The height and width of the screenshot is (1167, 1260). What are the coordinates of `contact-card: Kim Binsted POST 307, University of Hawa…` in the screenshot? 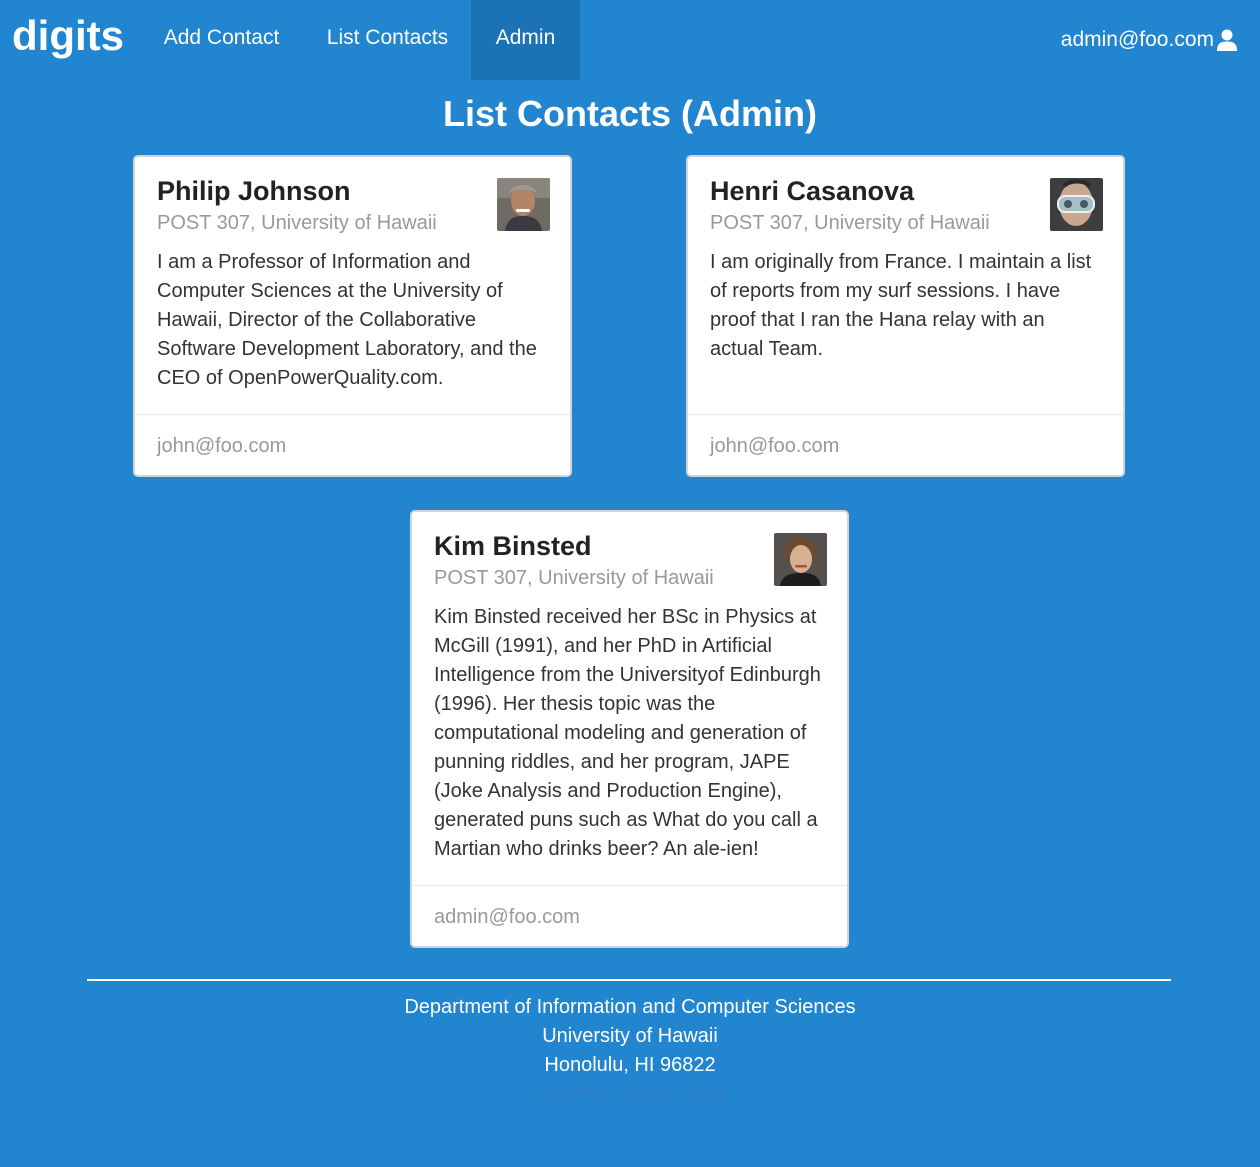 It's located at (629, 729).